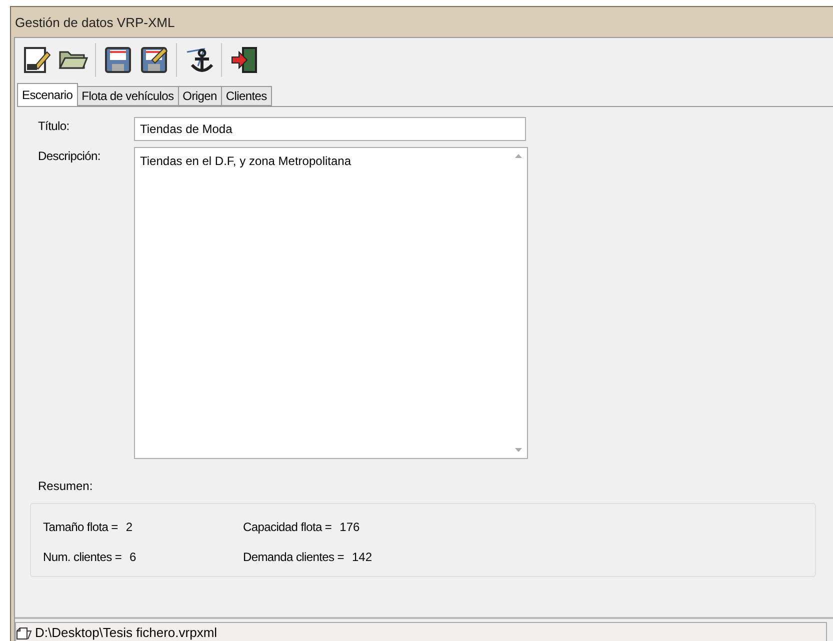  I want to click on summary-item-value: 2, so click(129, 527).